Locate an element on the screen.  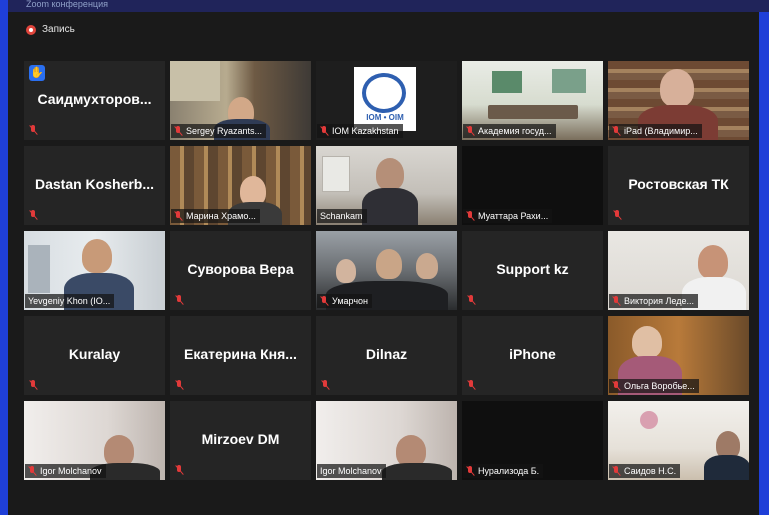
window-top-strip: Zoom конференция is located at coordinates (388, 6).